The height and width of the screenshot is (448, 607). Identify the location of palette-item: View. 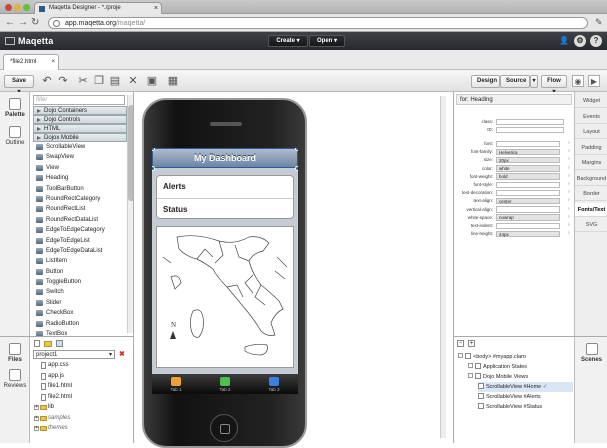
(80, 168).